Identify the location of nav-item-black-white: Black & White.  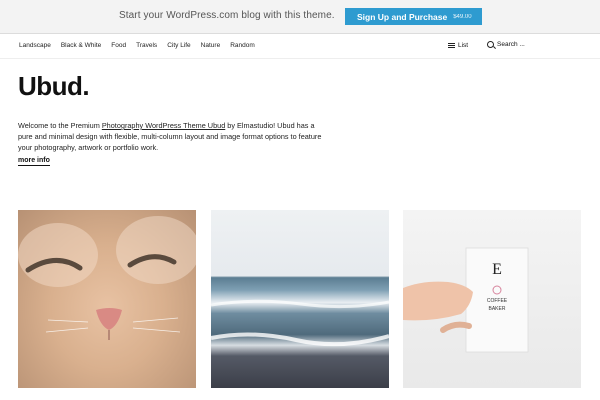
(81, 45).